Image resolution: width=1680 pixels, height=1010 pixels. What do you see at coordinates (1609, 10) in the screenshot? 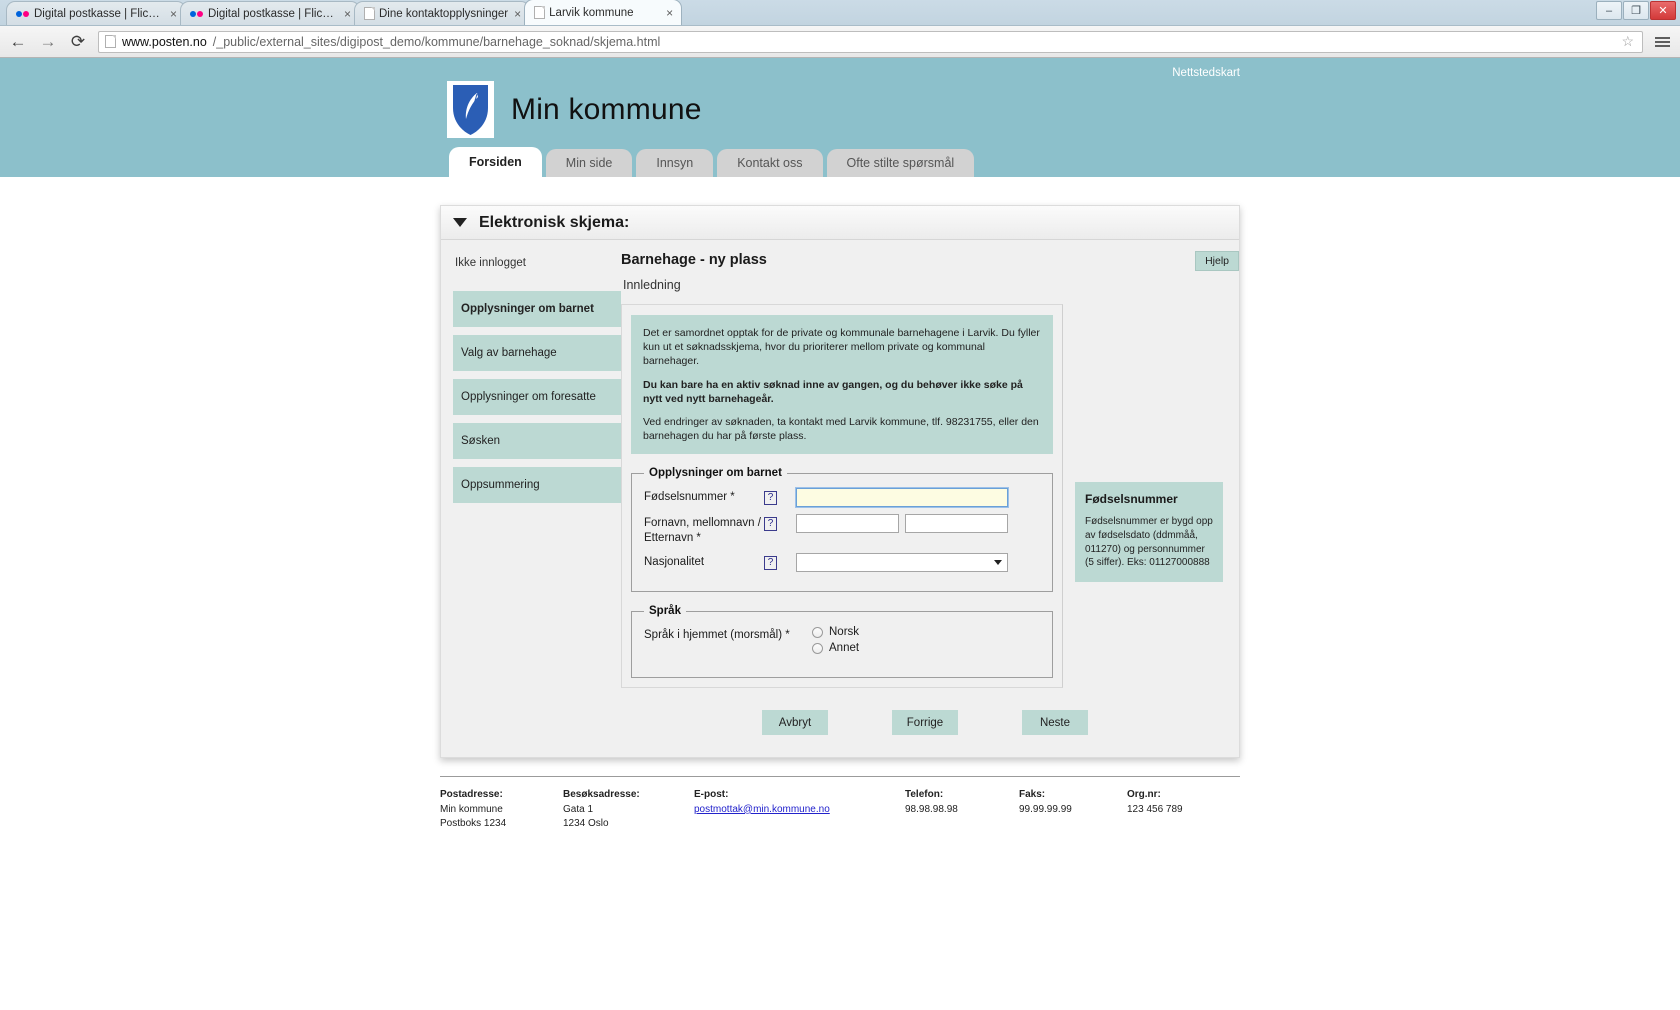
I see `minimize-button: –` at bounding box center [1609, 10].